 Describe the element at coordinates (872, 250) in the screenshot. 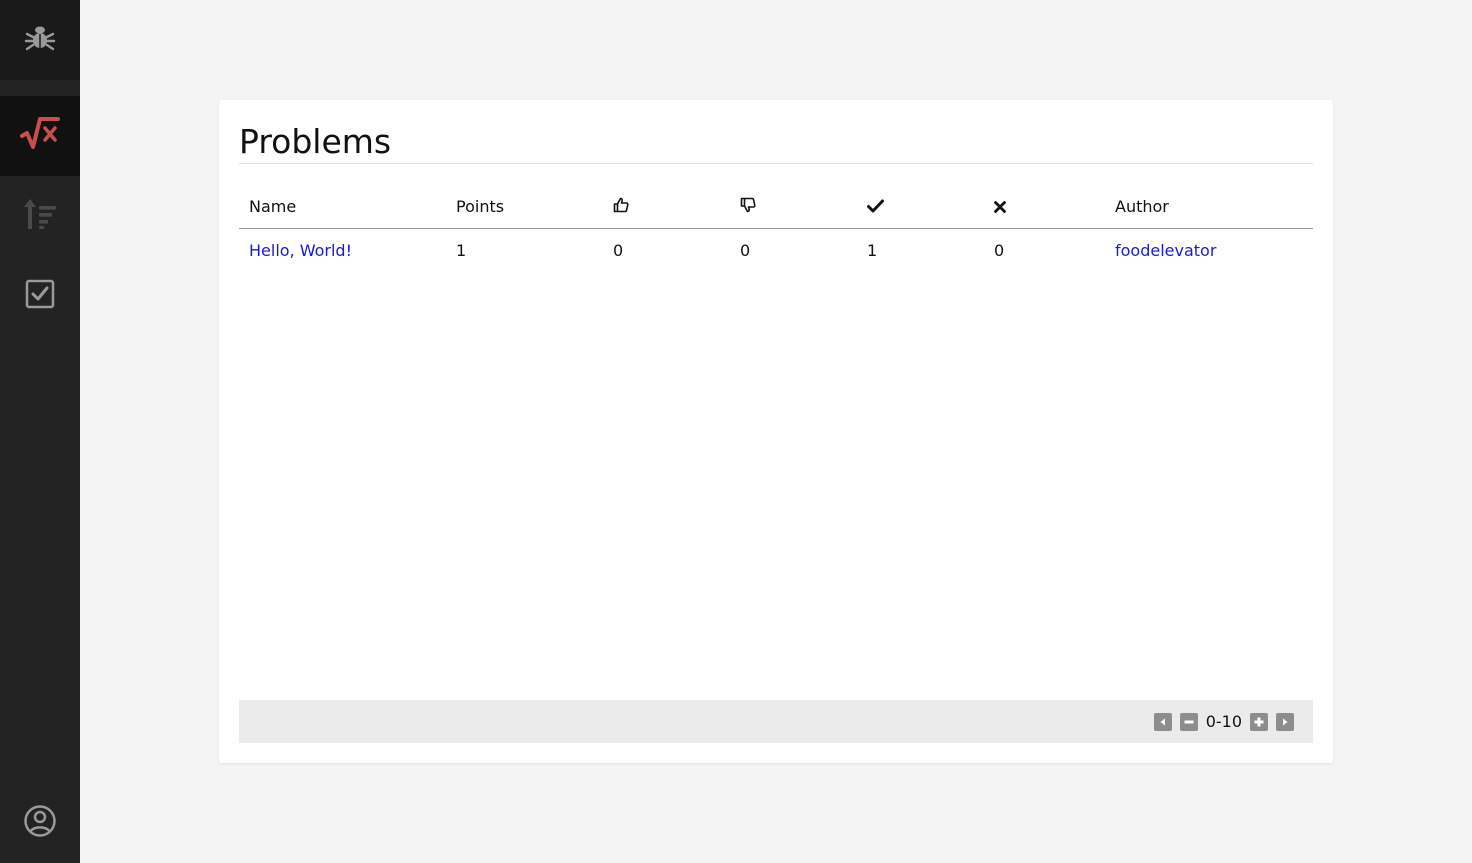

I see `solved-cell: 1` at that location.